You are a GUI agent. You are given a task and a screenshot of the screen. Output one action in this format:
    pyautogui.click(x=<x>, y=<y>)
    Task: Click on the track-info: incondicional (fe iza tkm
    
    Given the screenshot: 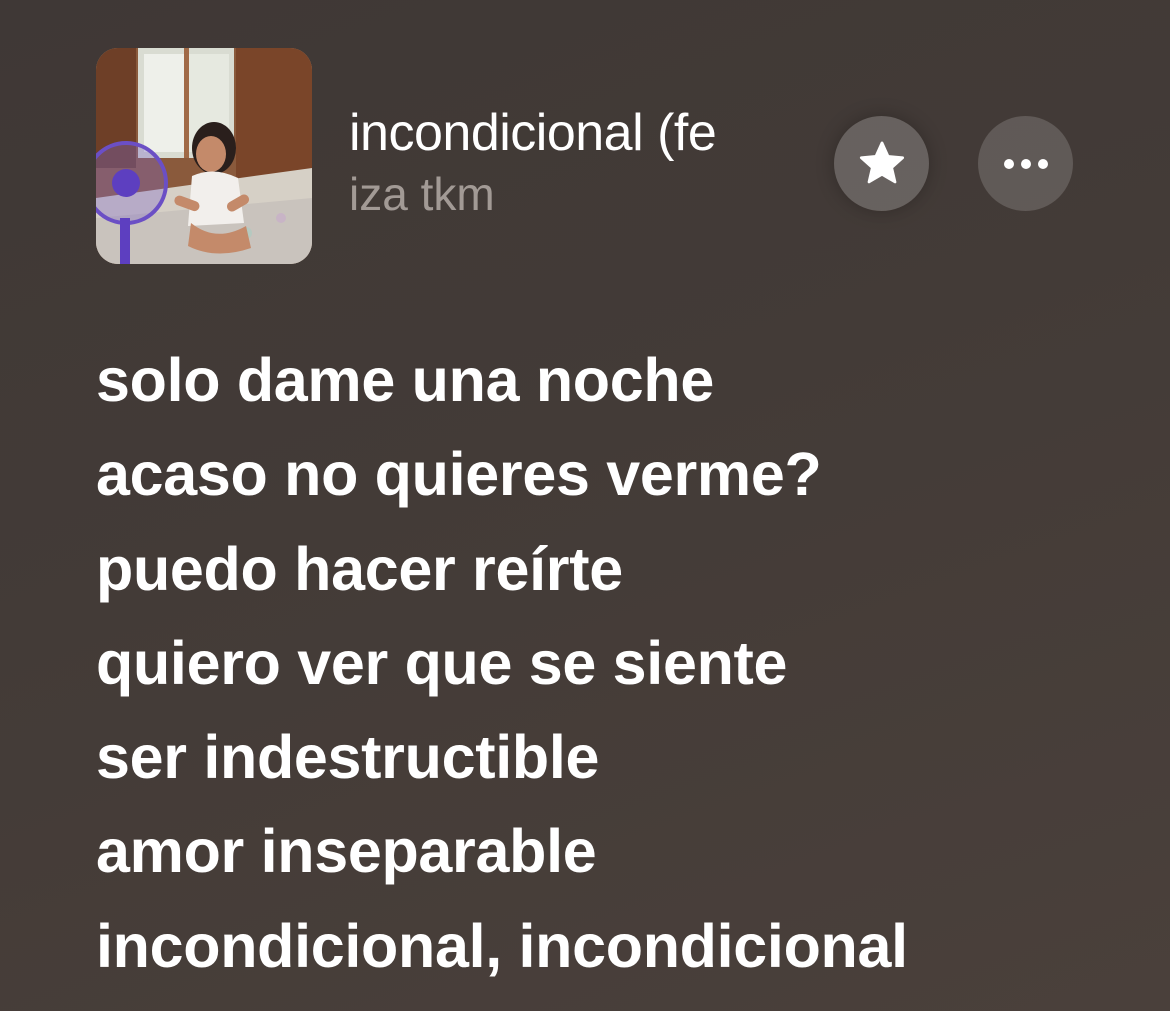 What is the action you would take?
    pyautogui.click(x=584, y=162)
    